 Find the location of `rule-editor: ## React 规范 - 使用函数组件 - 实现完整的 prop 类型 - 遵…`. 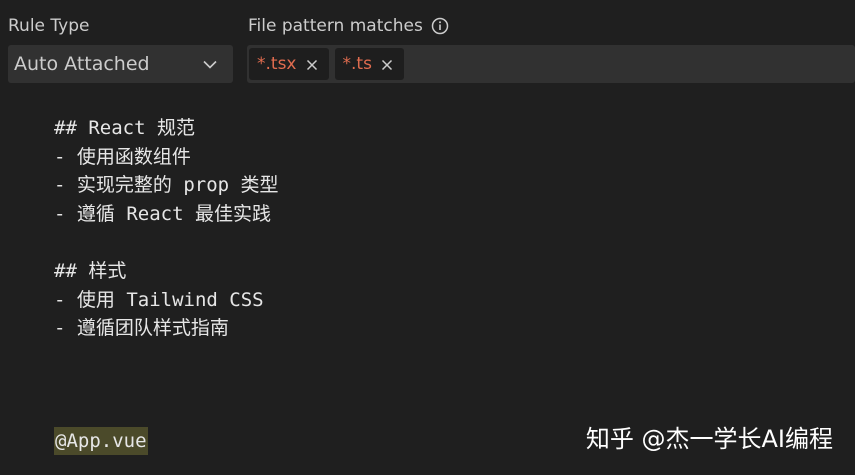

rule-editor: ## React 规范 - 使用函数组件 - 实现完整的 prop 类型 - 遵… is located at coordinates (166, 228).